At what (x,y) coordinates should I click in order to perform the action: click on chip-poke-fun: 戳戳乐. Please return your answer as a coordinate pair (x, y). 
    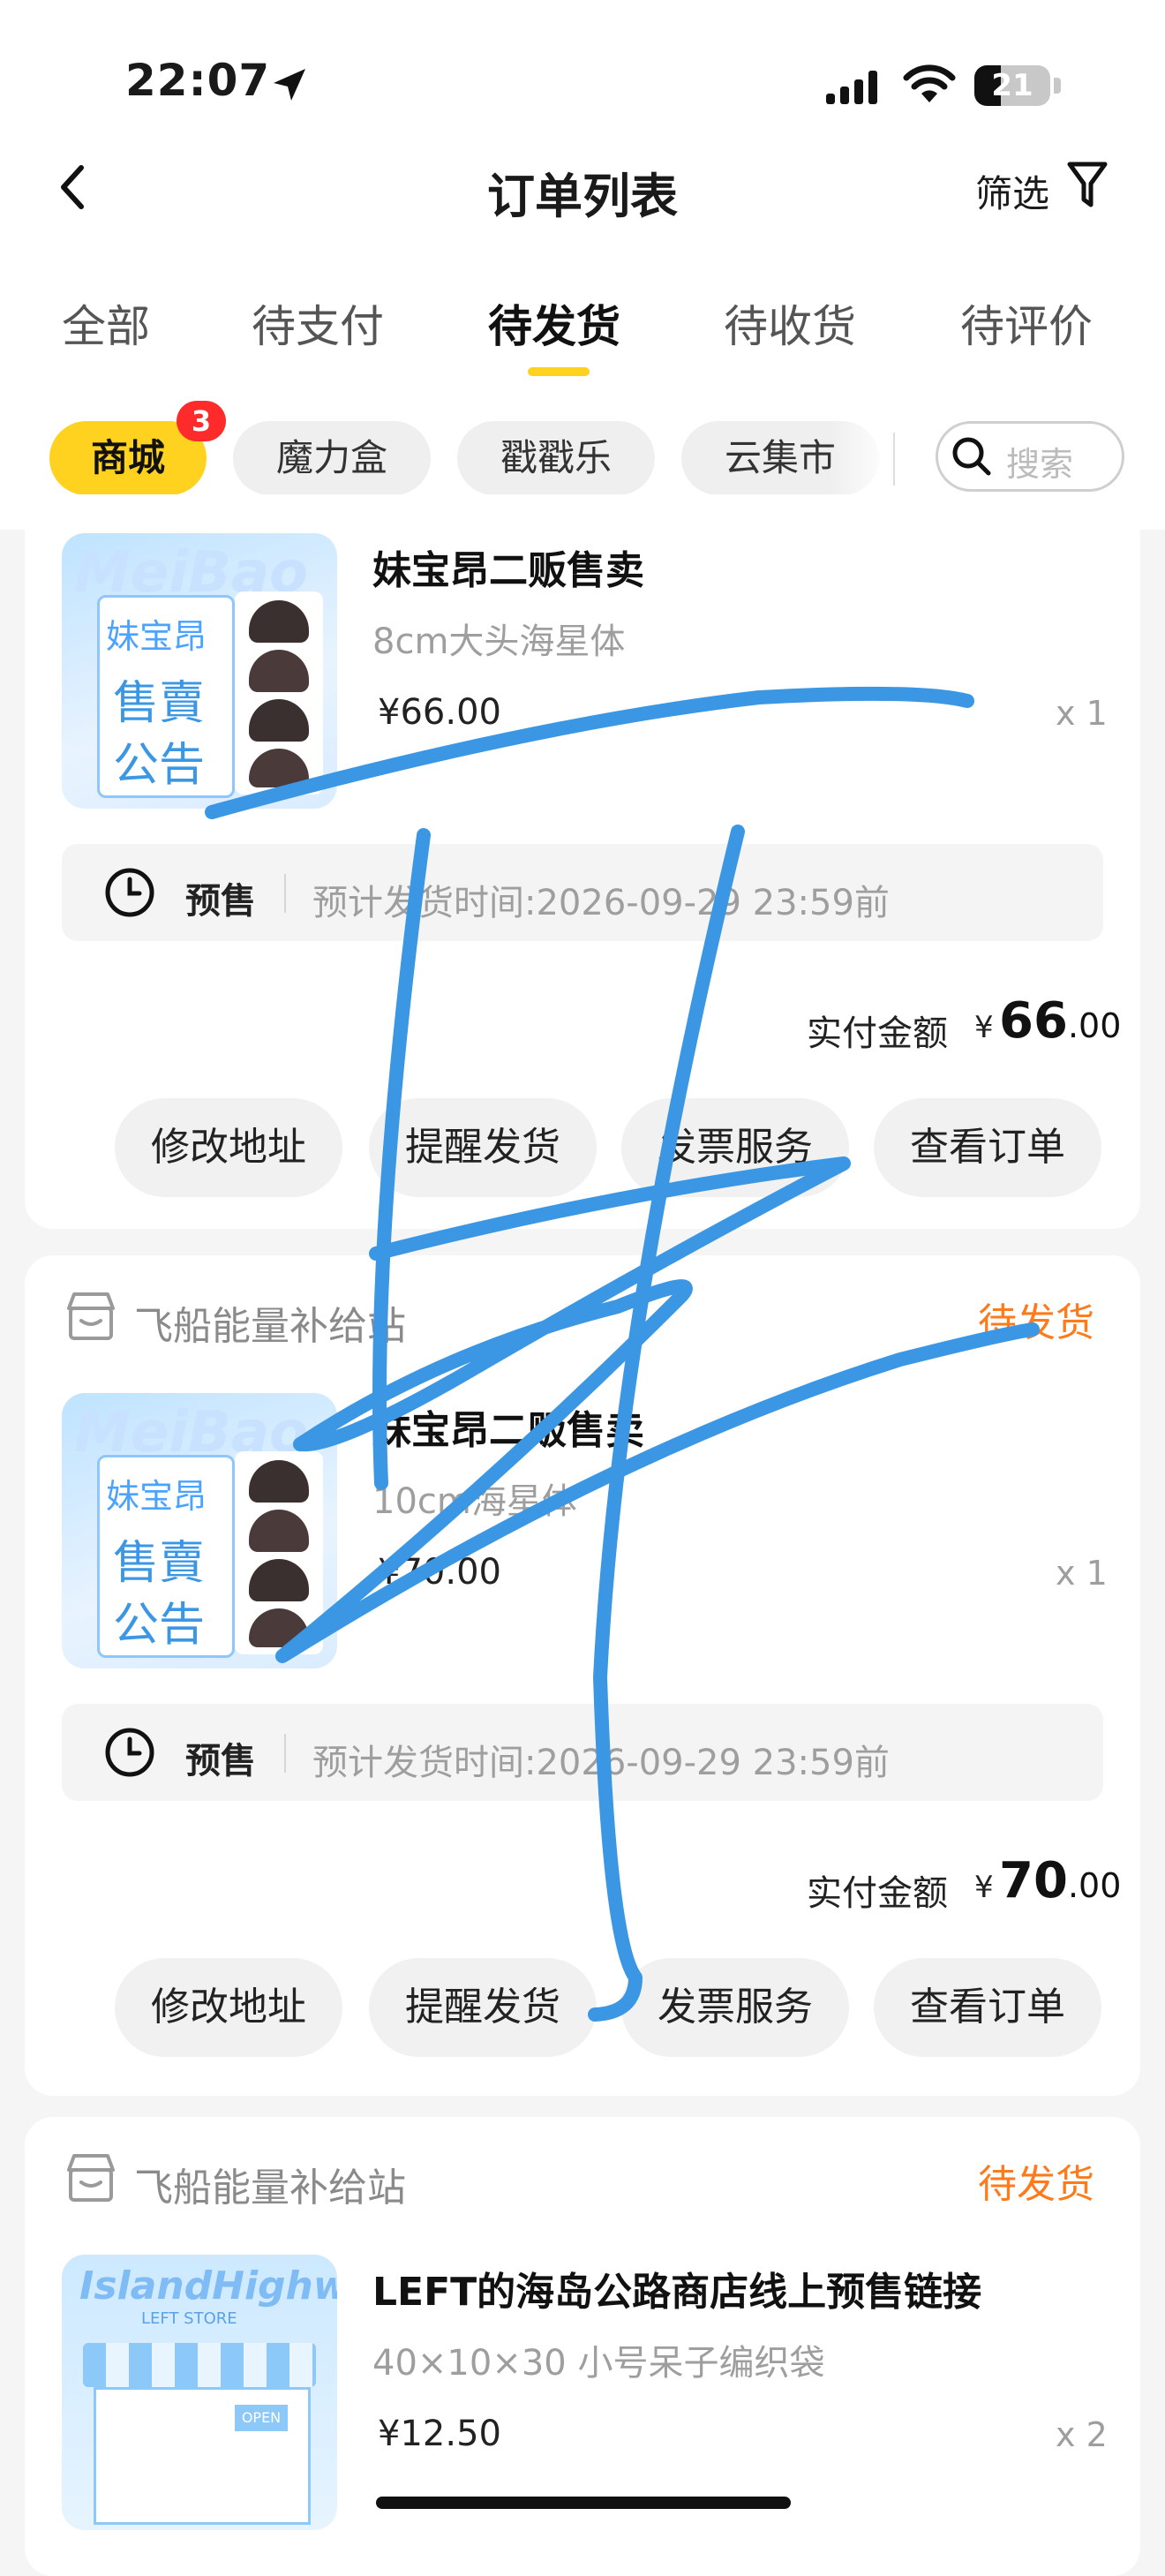
    Looking at the image, I should click on (556, 458).